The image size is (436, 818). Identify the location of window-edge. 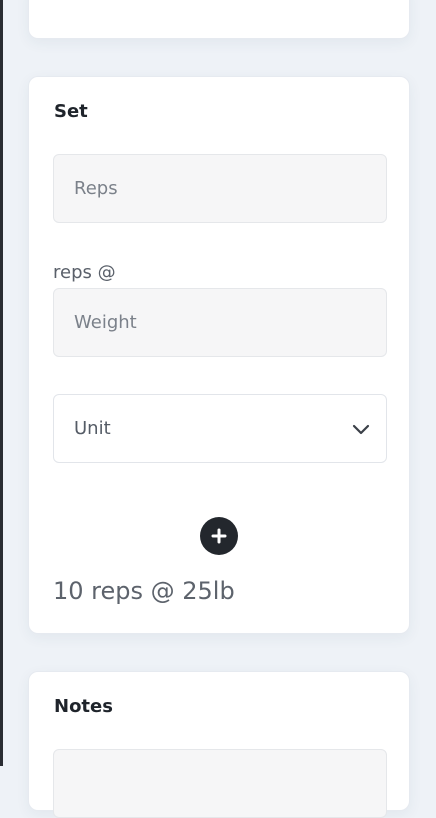
(1, 383).